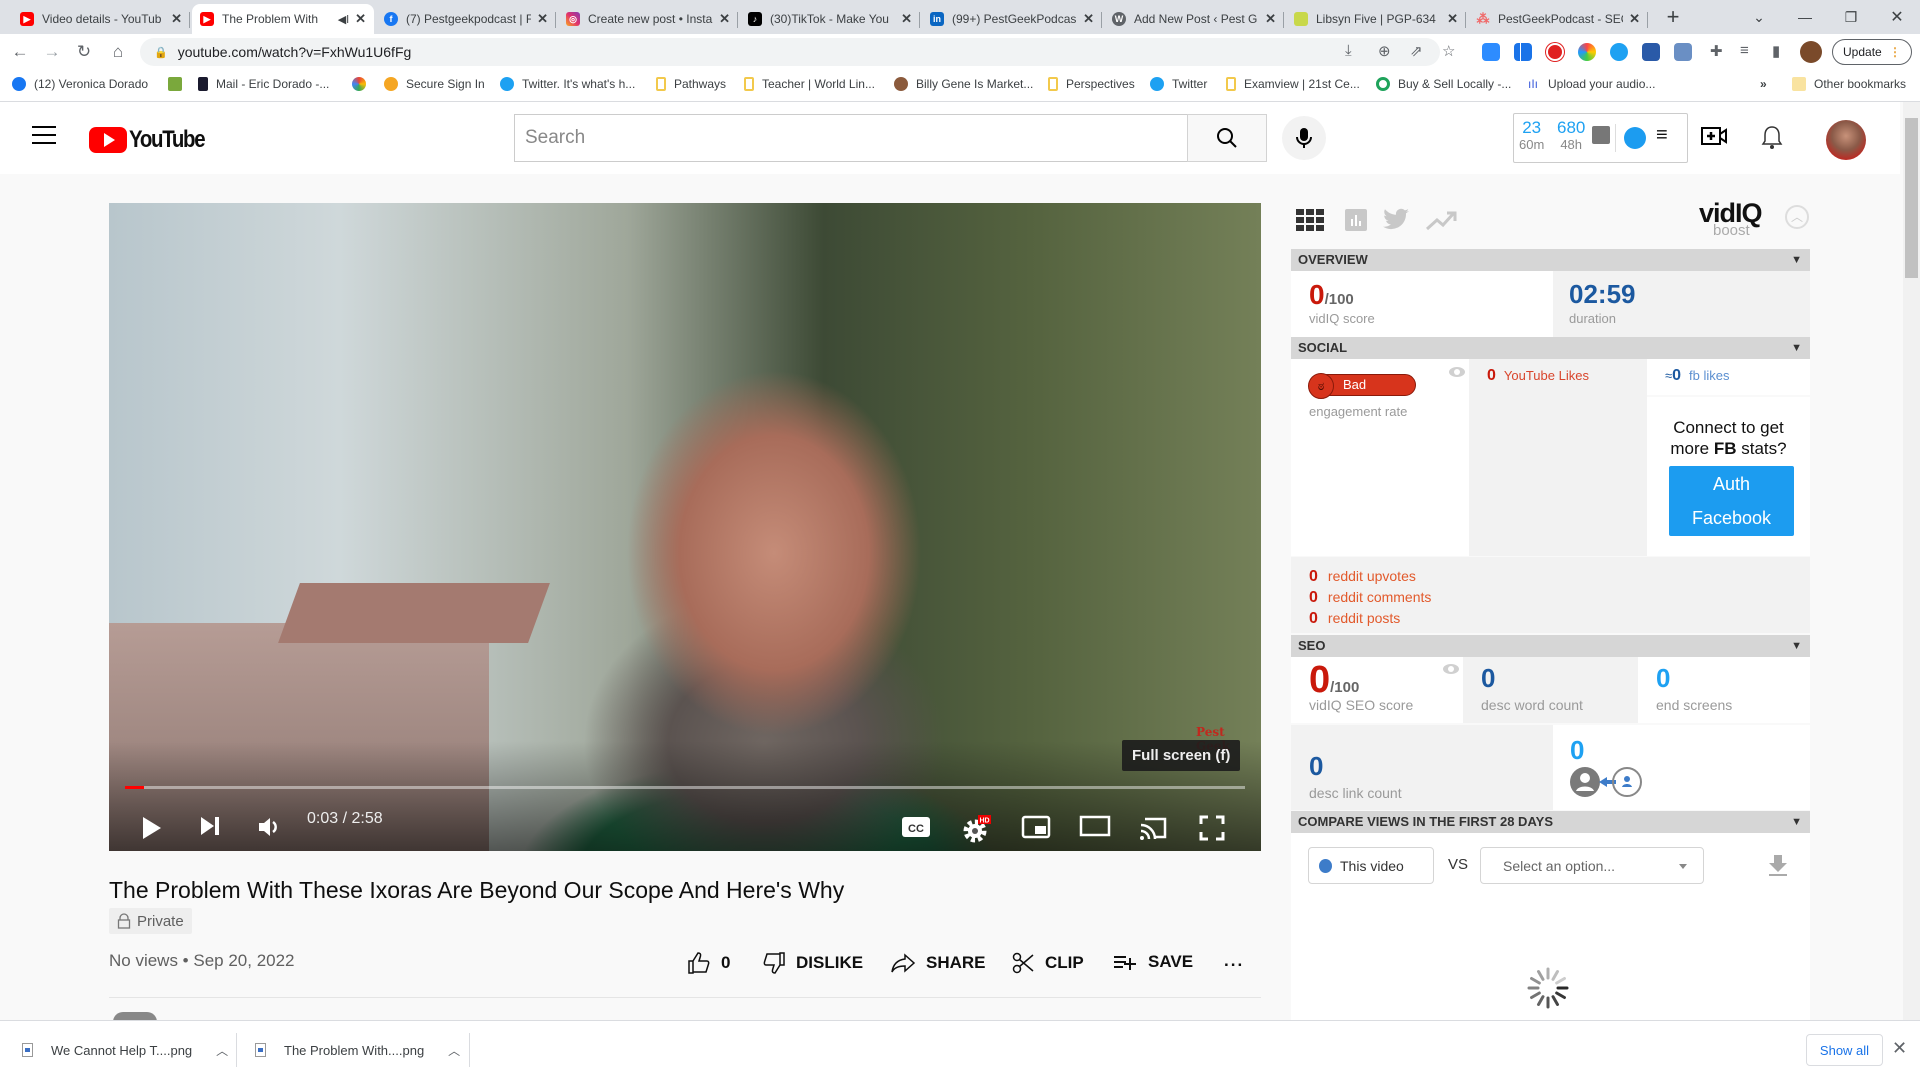  I want to click on account-avatar, so click(1846, 140).